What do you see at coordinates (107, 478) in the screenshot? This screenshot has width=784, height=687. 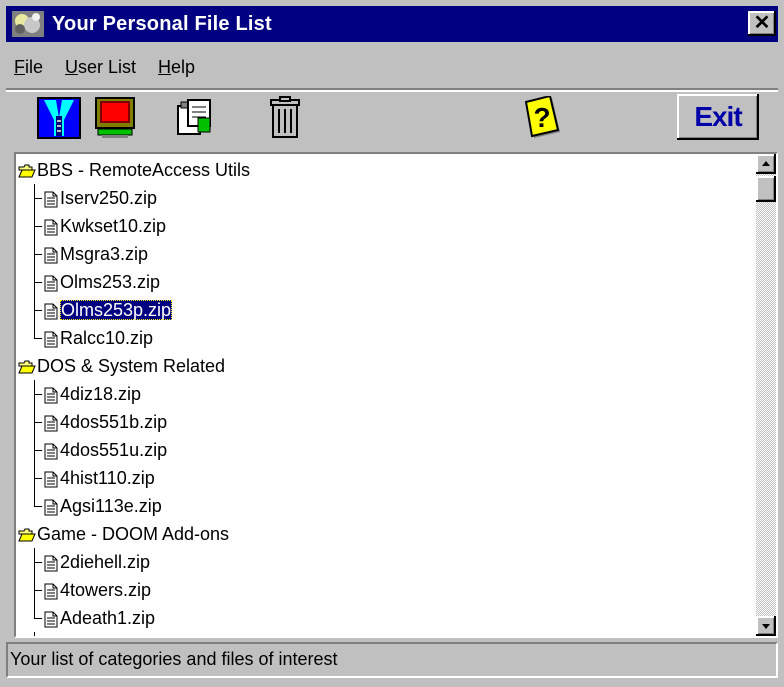 I see `file-label: 4hist110.zip` at bounding box center [107, 478].